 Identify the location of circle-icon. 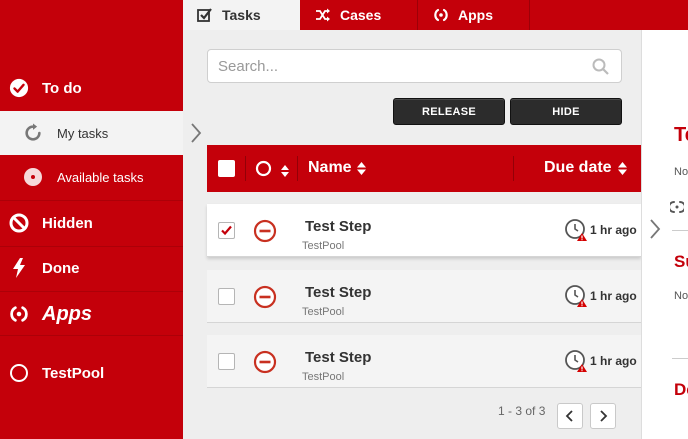
(19, 373).